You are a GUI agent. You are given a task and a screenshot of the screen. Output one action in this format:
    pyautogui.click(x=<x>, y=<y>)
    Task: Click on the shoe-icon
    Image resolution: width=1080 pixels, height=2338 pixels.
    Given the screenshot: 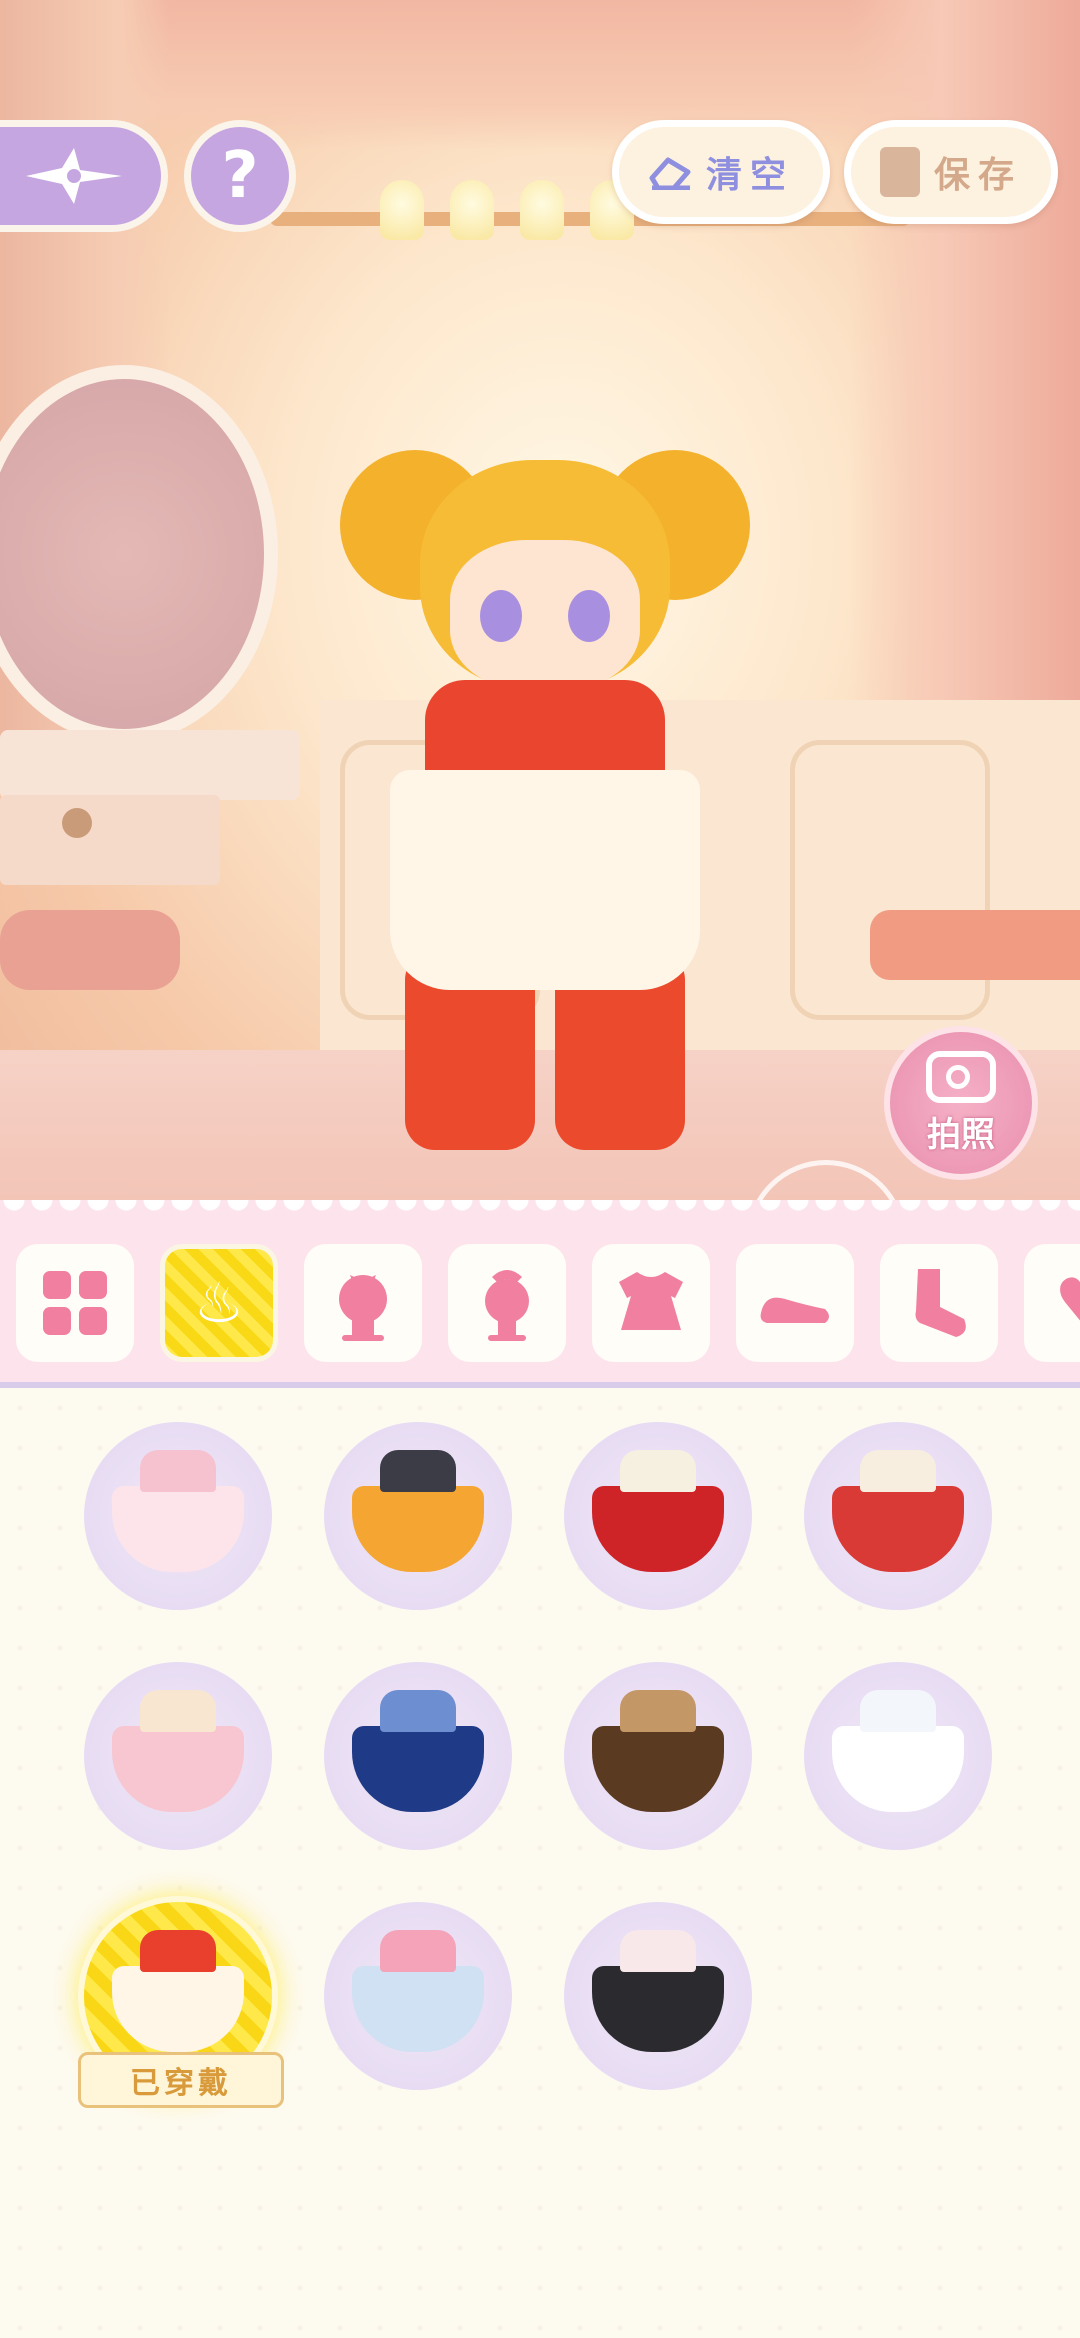 What is the action you would take?
    pyautogui.click(x=794, y=1310)
    